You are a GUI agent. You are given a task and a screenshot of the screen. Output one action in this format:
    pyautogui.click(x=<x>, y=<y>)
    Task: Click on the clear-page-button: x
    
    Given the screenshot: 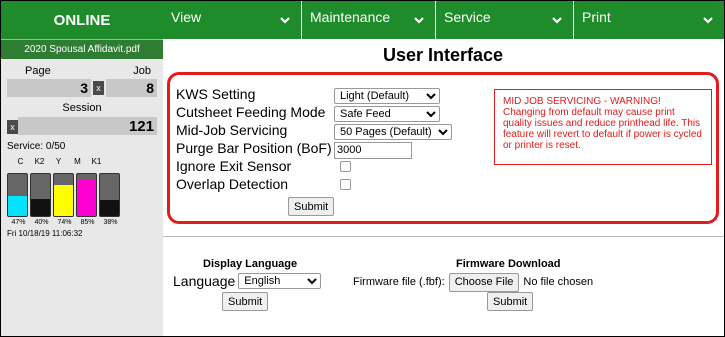 What is the action you would take?
    pyautogui.click(x=98, y=88)
    